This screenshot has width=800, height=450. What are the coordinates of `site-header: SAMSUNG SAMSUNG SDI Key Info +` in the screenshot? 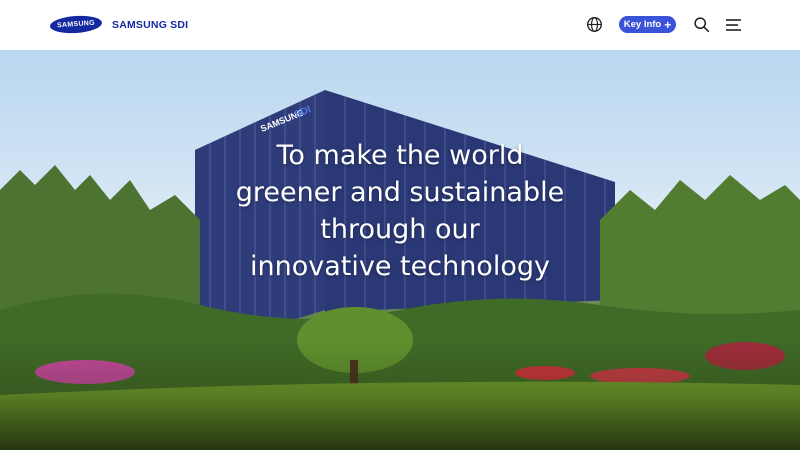 It's located at (400, 25).